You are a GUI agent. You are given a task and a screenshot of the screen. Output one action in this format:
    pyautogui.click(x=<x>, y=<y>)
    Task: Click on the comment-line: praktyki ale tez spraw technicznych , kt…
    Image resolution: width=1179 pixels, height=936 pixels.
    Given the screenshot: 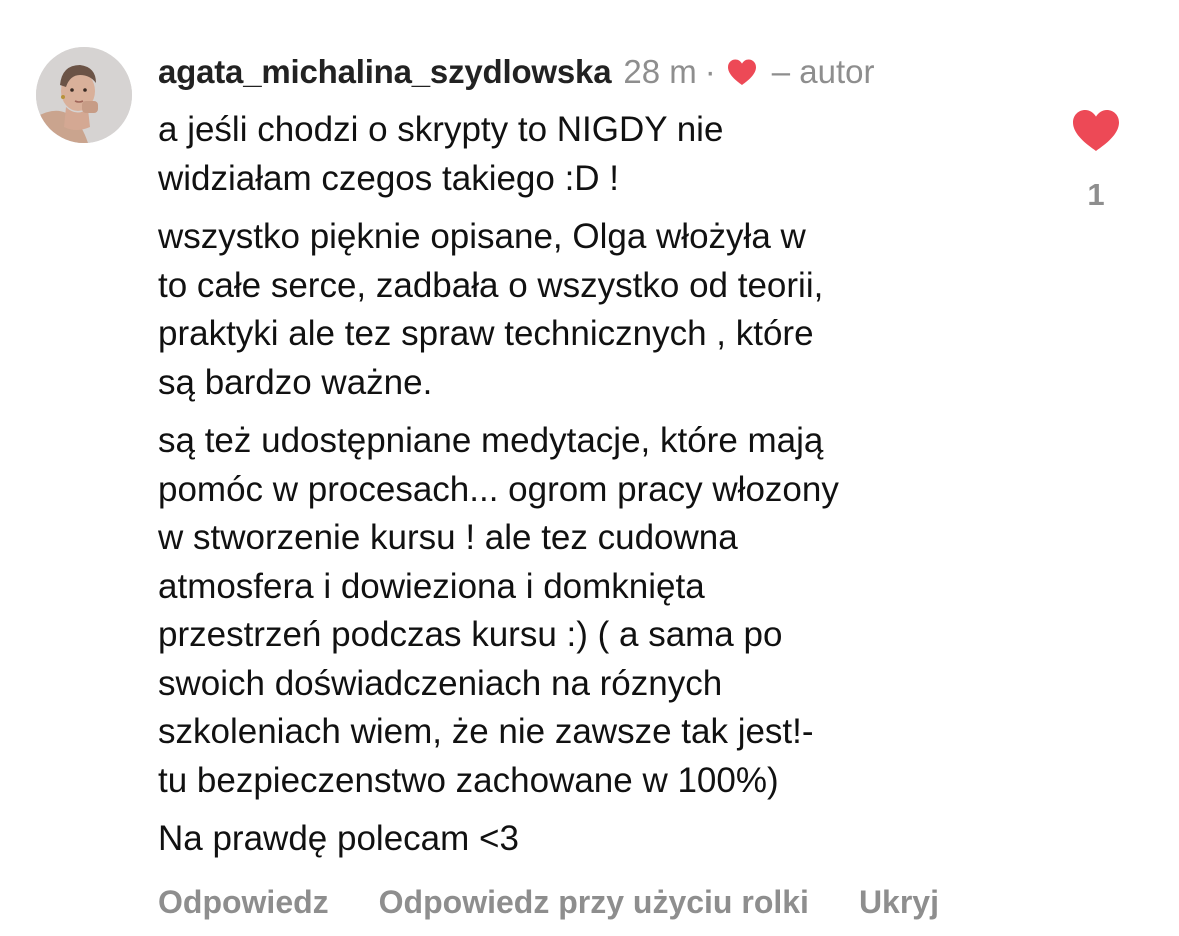 What is the action you would take?
    pyautogui.click(x=486, y=333)
    